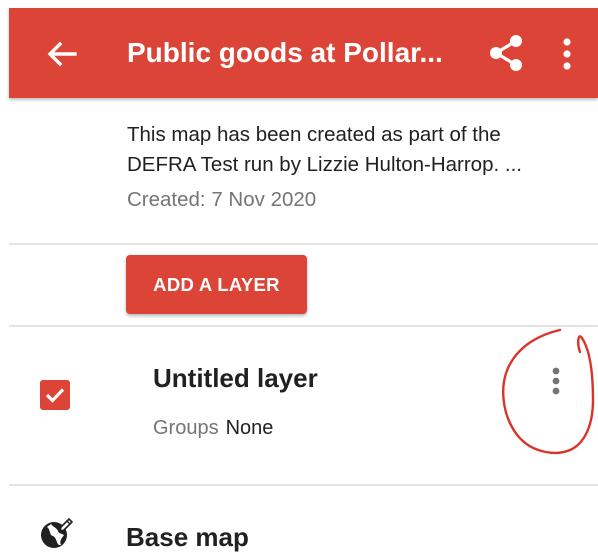 This screenshot has height=555, width=598. What do you see at coordinates (548, 391) in the screenshot?
I see `hand-drawn-circle-annotation` at bounding box center [548, 391].